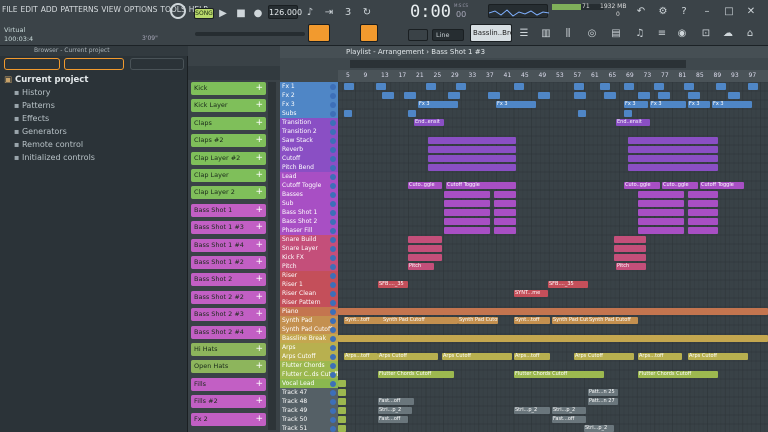 This screenshot has width=768, height=432. What do you see at coordinates (309, 167) in the screenshot?
I see `track-pitch-bend: Pitch Bend` at bounding box center [309, 167].